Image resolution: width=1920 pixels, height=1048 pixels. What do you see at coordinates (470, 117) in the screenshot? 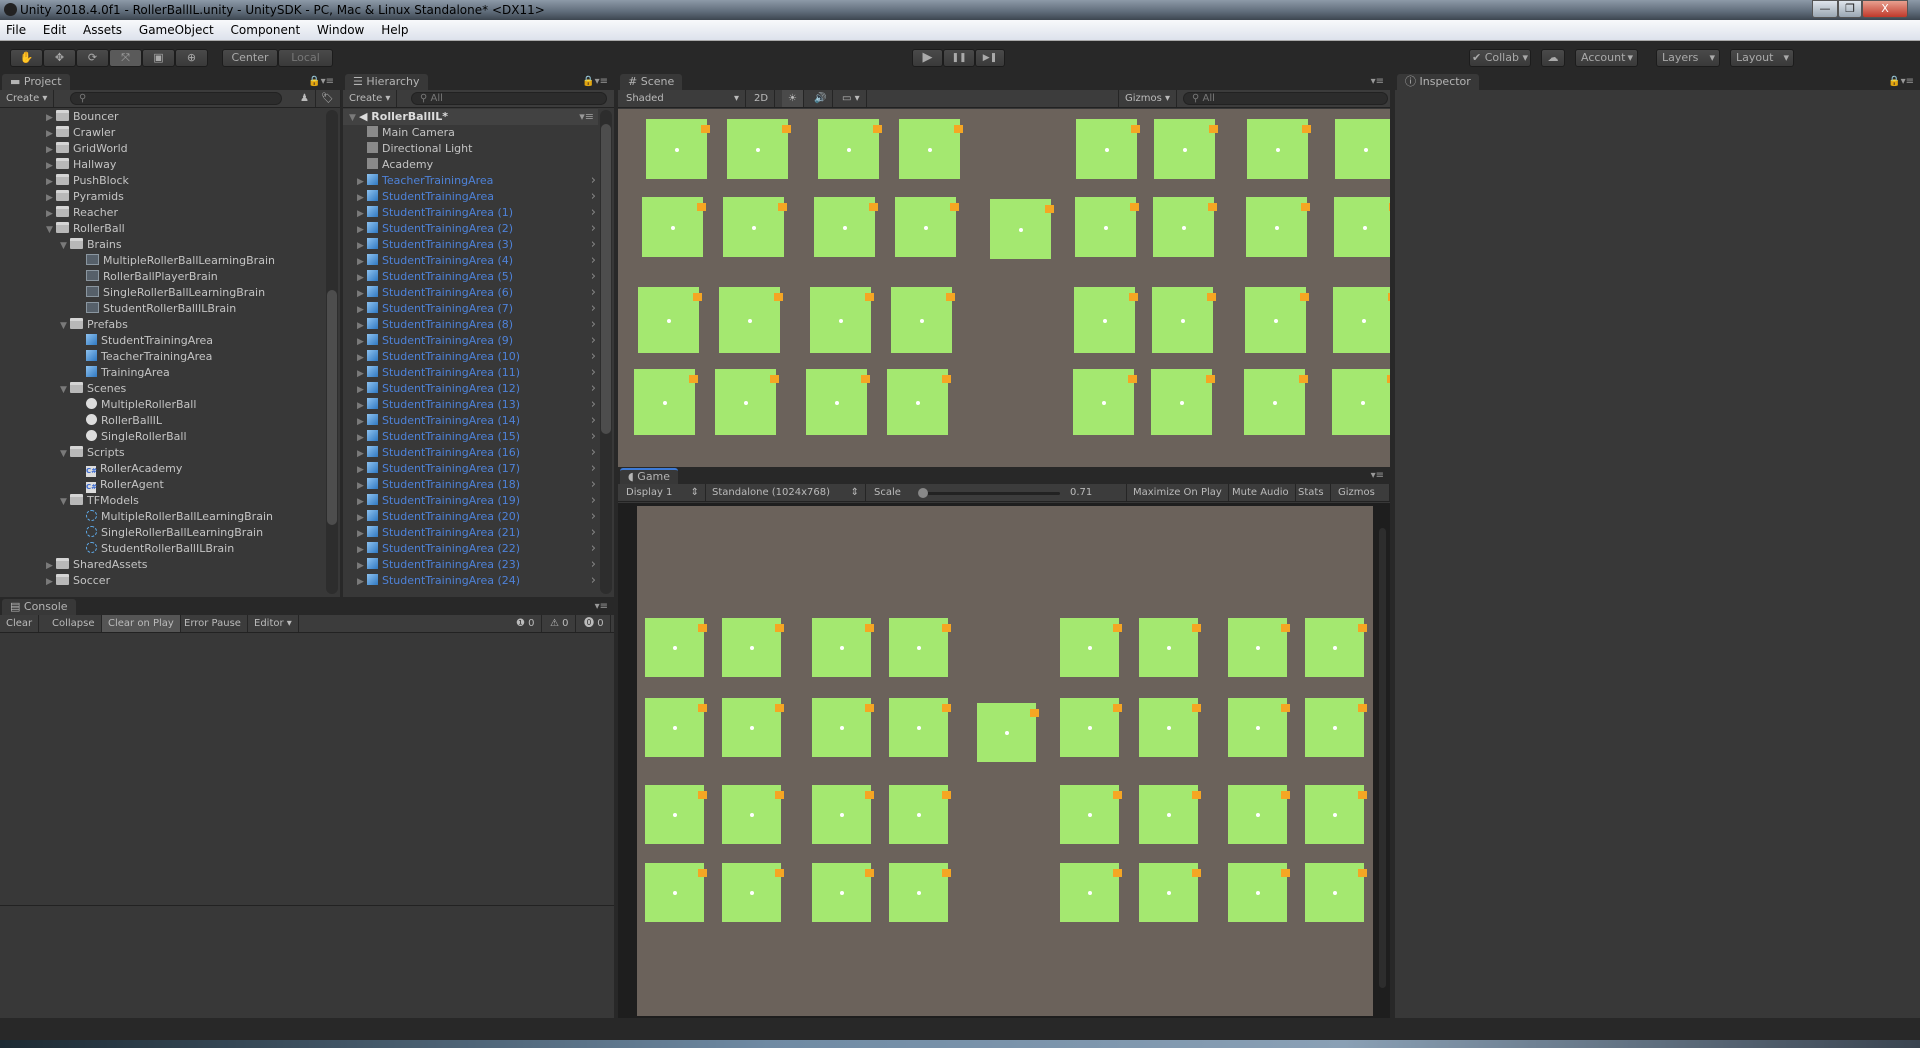
I see `scene-root-row: ▼ ◀ RollerBallIL* ▾≡` at bounding box center [470, 117].